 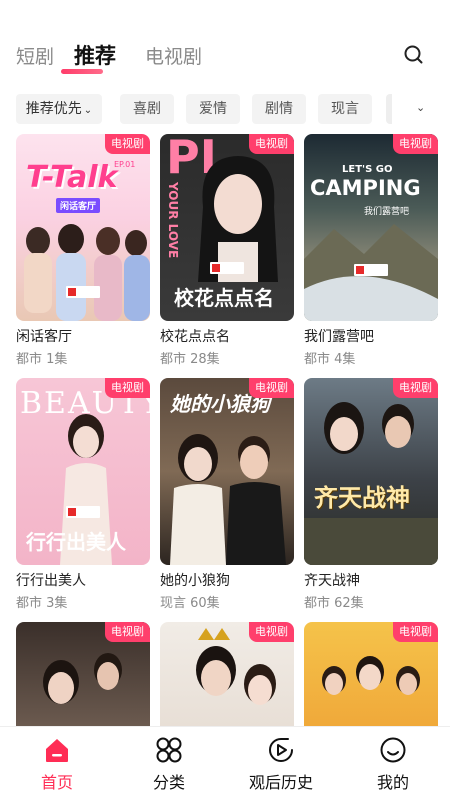 What do you see at coordinates (281, 750) in the screenshot?
I see `history-play-icon` at bounding box center [281, 750].